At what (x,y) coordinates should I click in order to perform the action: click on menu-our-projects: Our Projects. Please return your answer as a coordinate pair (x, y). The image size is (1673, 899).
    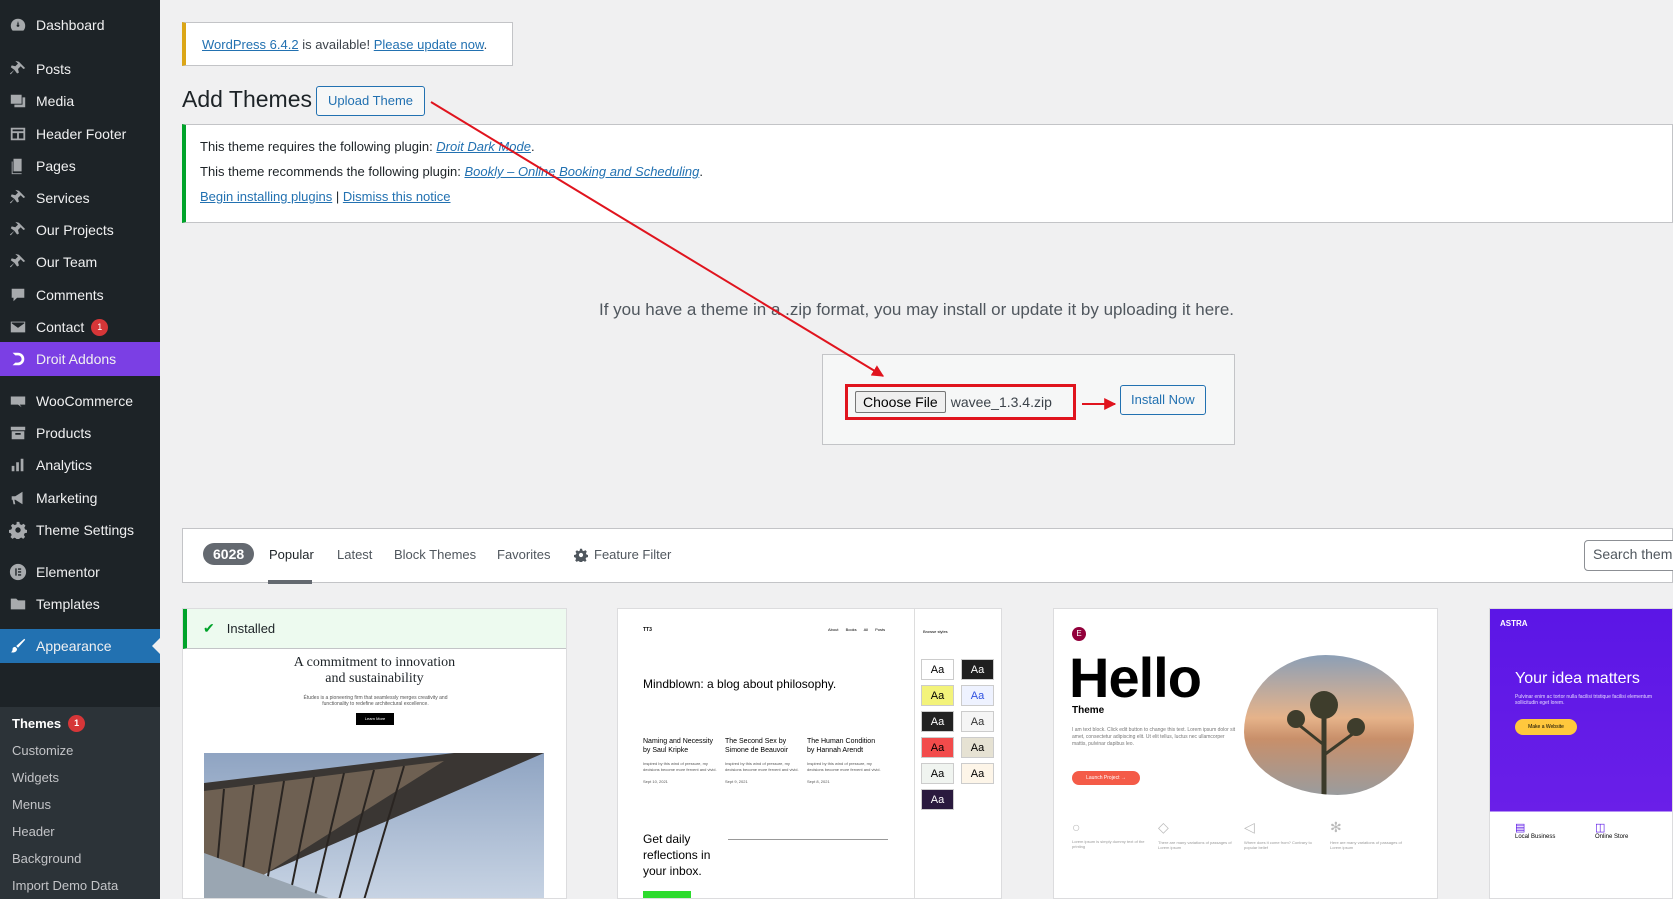
    Looking at the image, I should click on (80, 230).